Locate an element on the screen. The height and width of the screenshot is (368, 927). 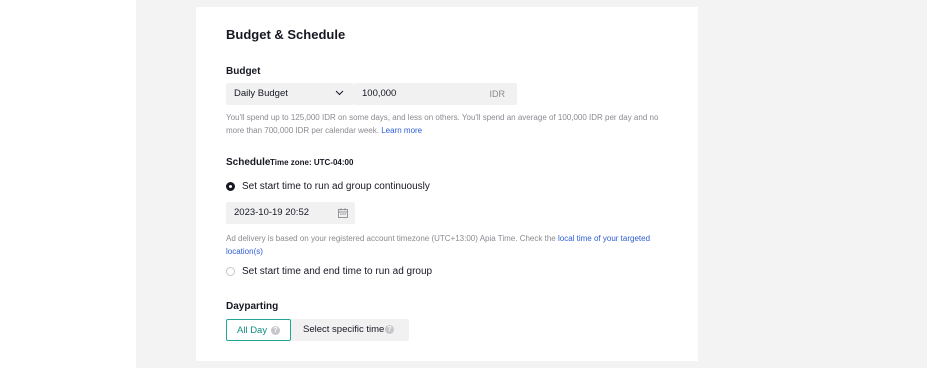
timezone-label: Time zone: UTC-04:00 is located at coordinates (312, 162).